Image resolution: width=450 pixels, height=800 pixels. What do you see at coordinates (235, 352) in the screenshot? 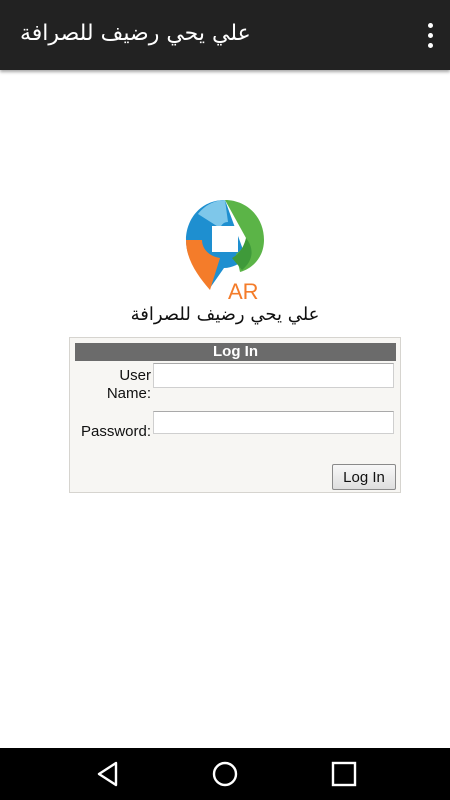
I see `login-header: Log In` at bounding box center [235, 352].